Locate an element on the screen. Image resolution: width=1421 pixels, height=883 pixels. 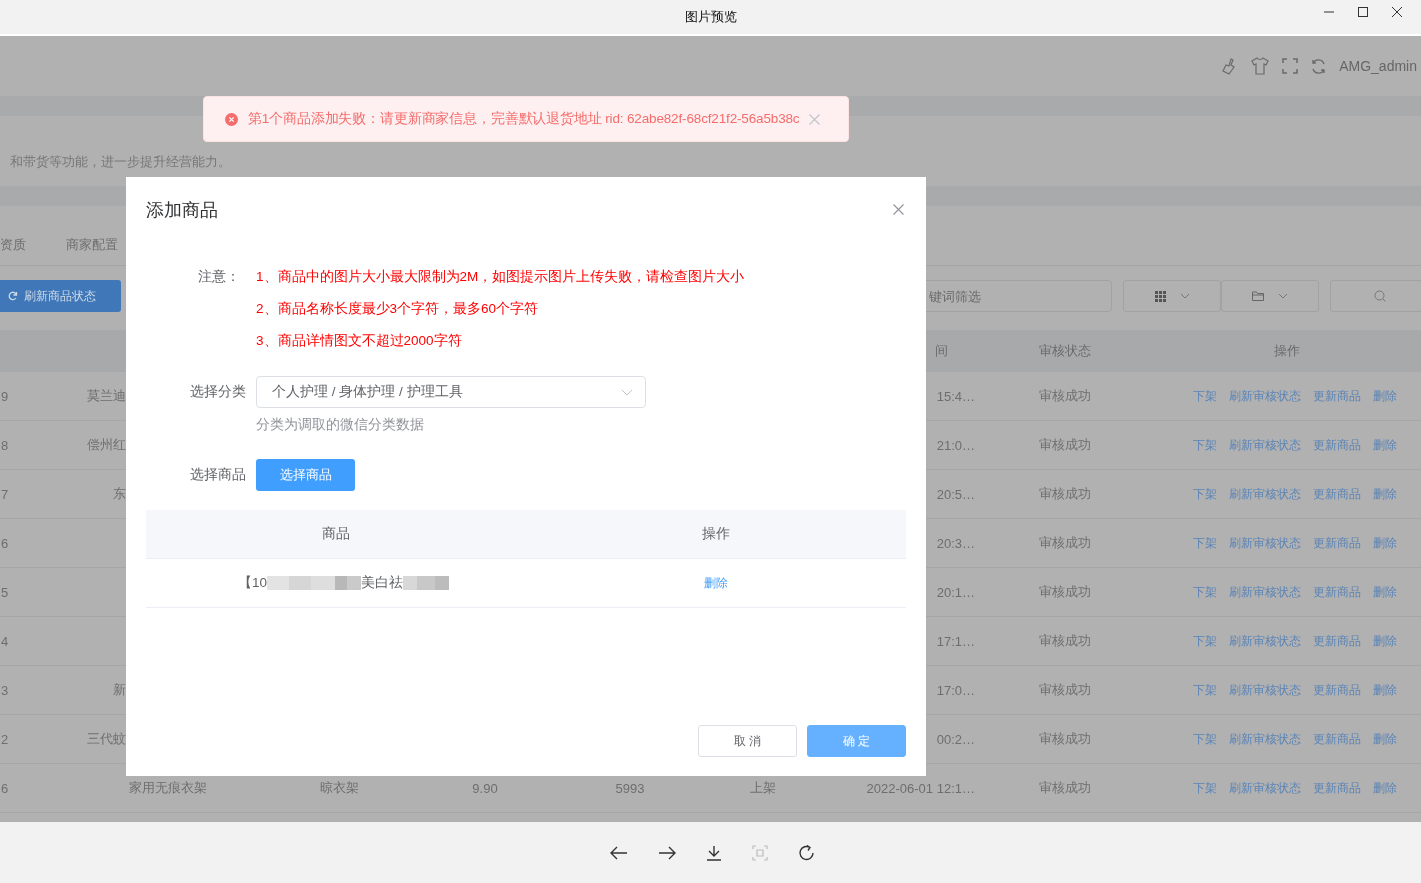
table-cell: 5 is located at coordinates (5, 592).